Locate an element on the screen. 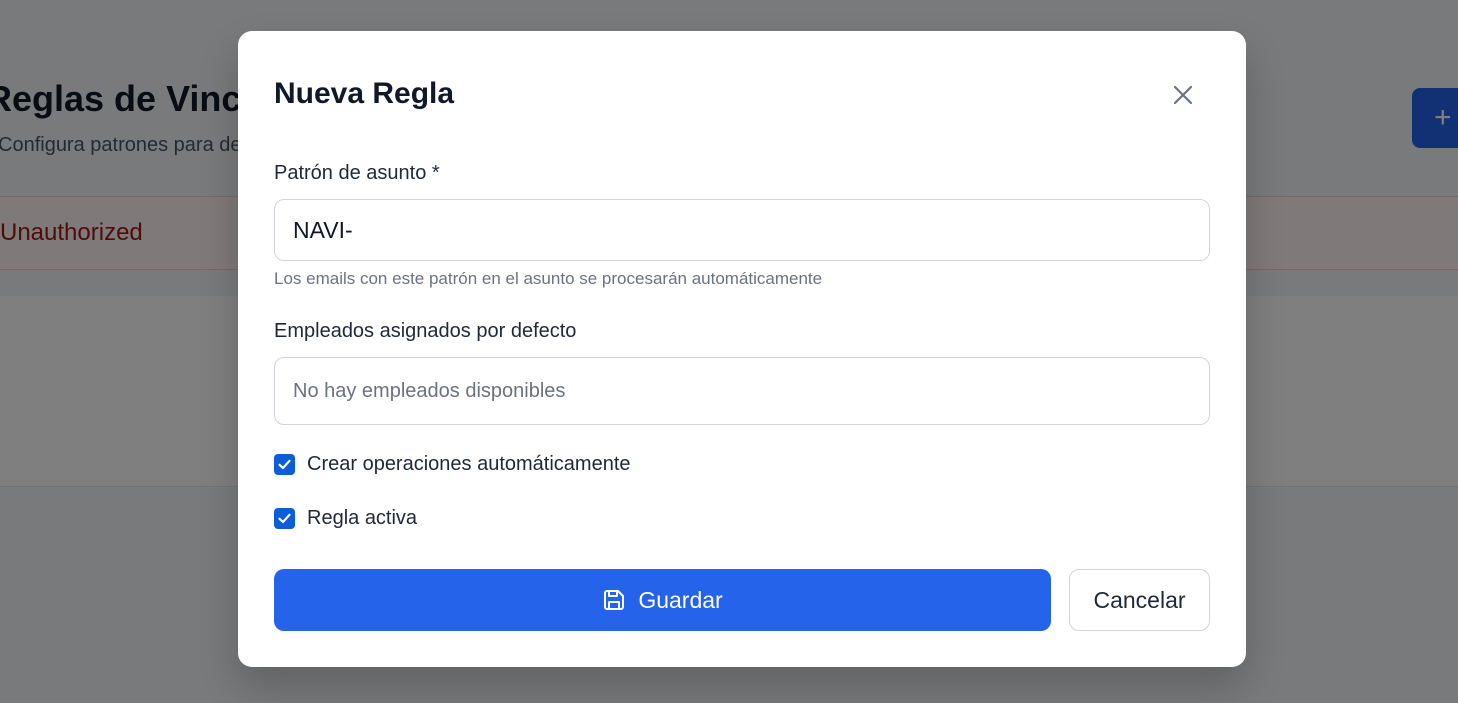 The width and height of the screenshot is (1458, 703). auto-operations-row: Crear operaciones automáticamente is located at coordinates (452, 464).